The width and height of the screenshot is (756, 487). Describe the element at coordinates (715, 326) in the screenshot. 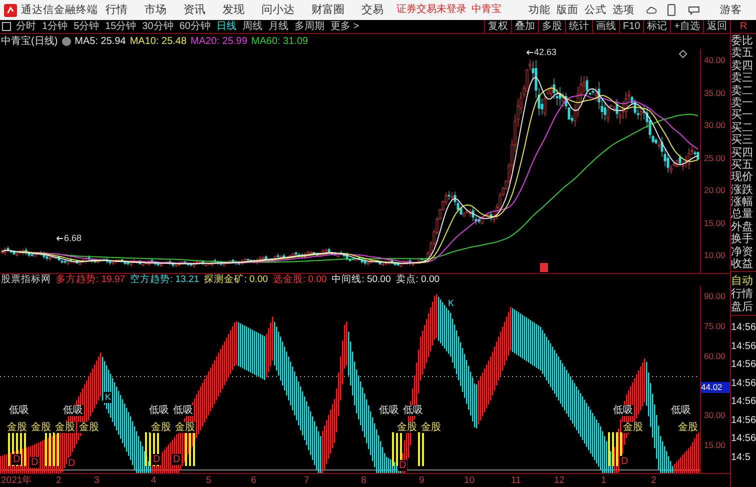

I see `indicator-axis-label: 75.00` at that location.